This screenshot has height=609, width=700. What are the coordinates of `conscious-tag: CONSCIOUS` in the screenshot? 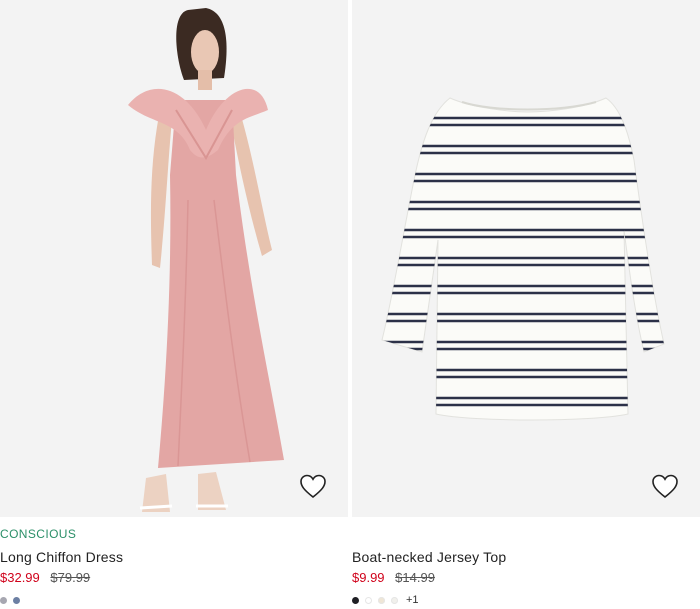 It's located at (38, 534).